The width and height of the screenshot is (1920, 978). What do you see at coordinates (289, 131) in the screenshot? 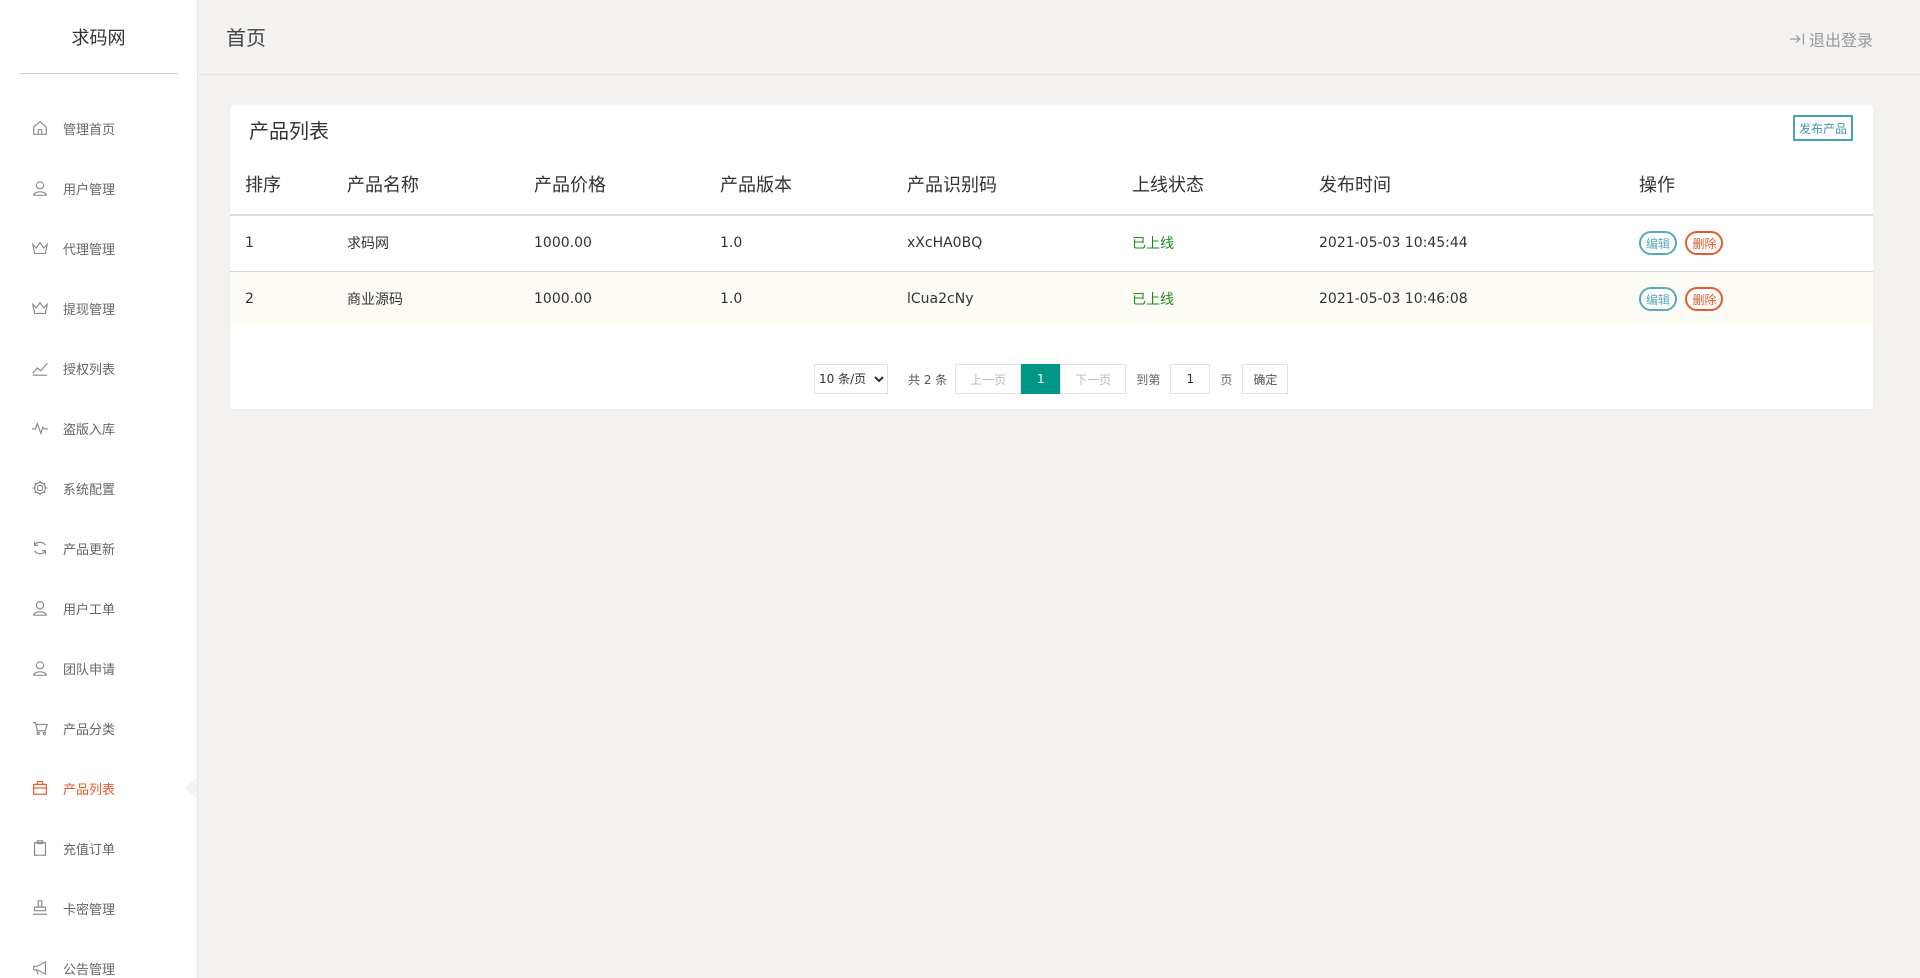
I see `card-title: 产品列表` at bounding box center [289, 131].